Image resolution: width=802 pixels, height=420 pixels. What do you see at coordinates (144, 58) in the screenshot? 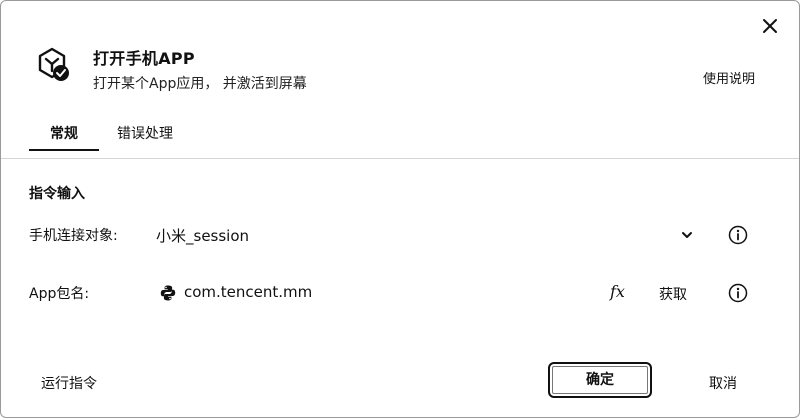
I see `dialog-title: 打开手机APP` at bounding box center [144, 58].